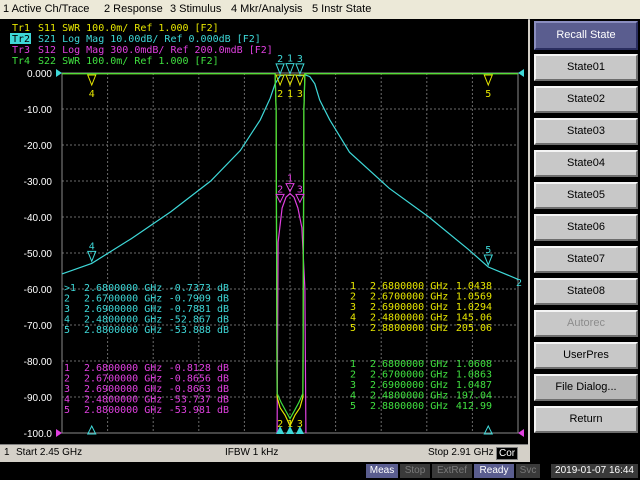 Image resolution: width=640 pixels, height=480 pixels. Describe the element at coordinates (474, 318) in the screenshot. I see `marker-table-value: 145.06` at that location.